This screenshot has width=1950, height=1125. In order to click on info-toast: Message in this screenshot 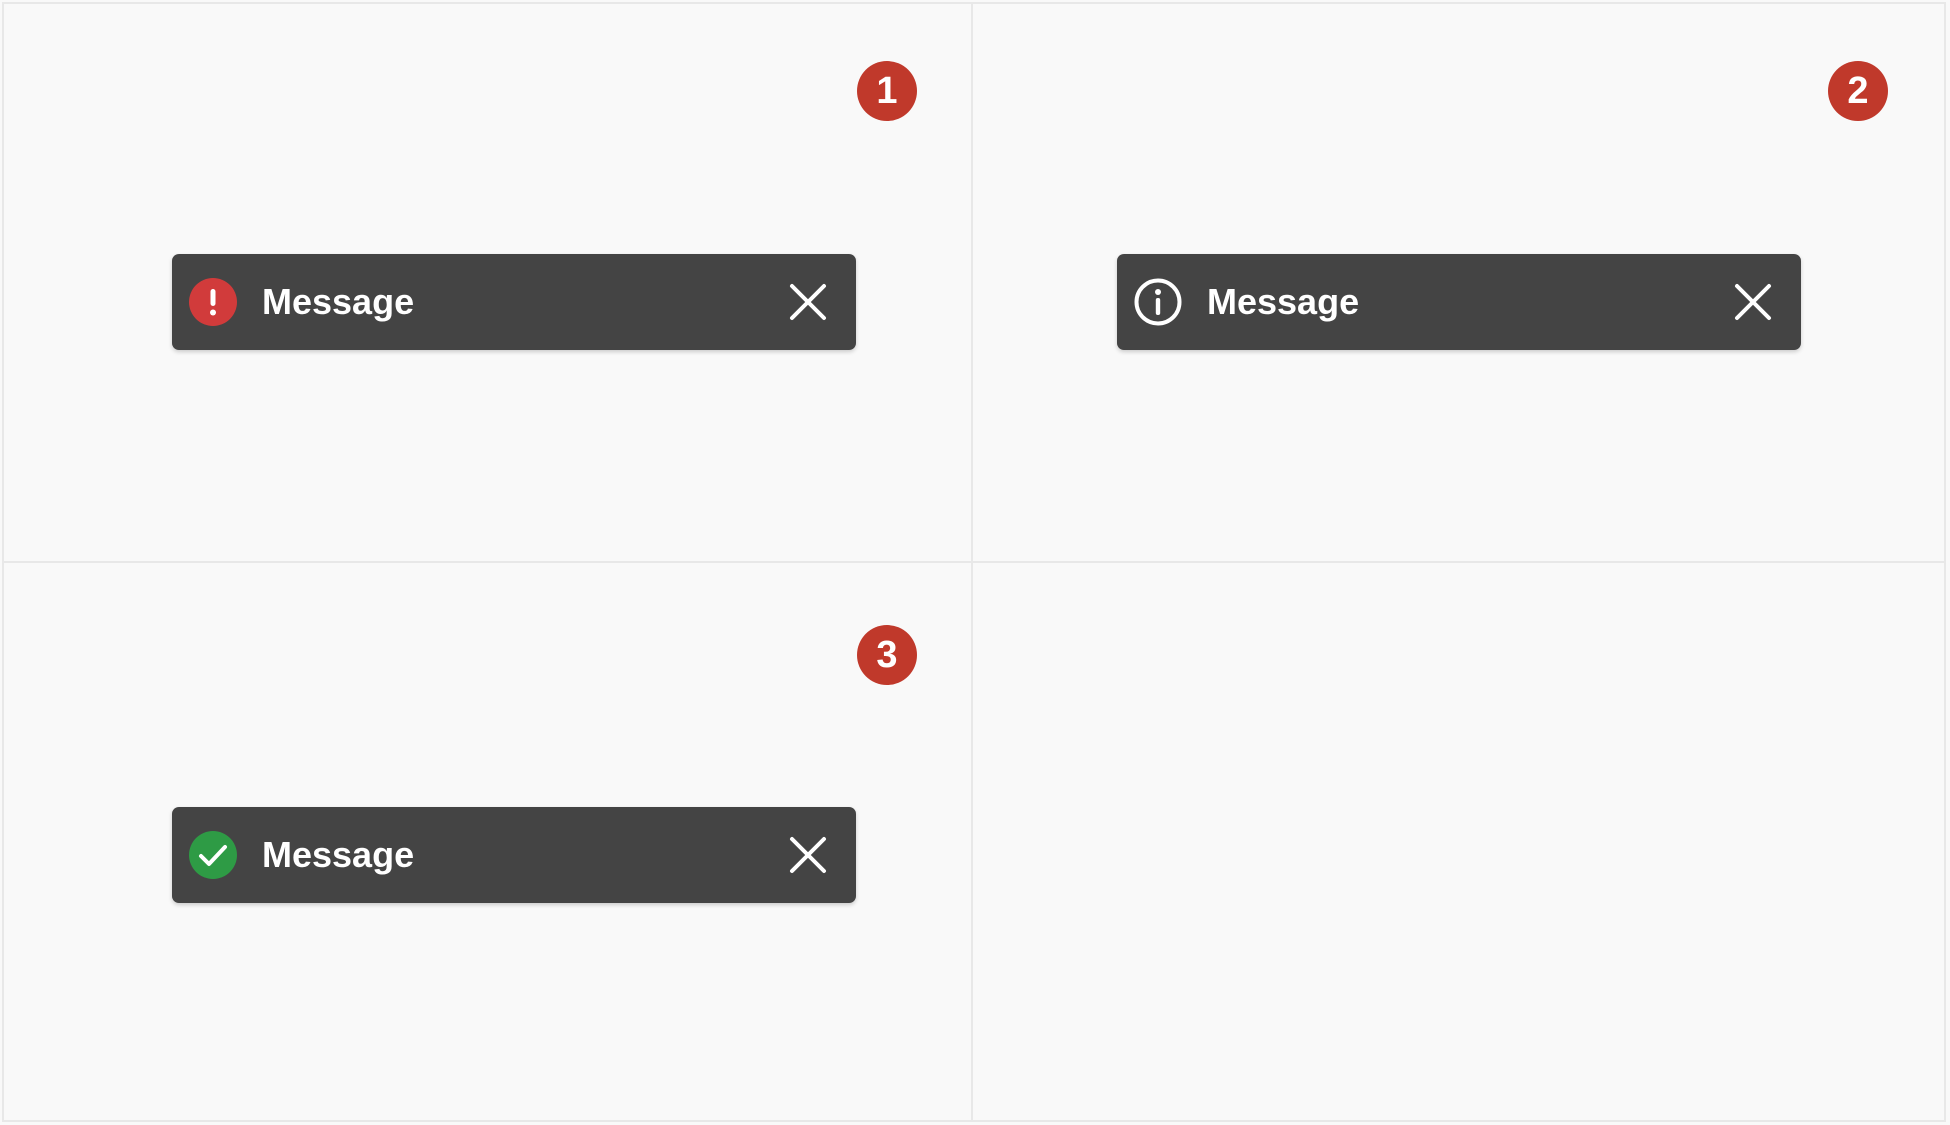, I will do `click(1459, 302)`.